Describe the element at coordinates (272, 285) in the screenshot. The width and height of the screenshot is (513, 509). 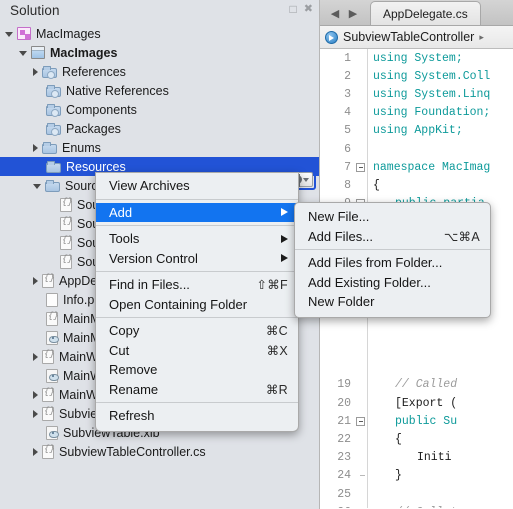
I see `menu-item-shortcut: ⇧⌘F` at that location.